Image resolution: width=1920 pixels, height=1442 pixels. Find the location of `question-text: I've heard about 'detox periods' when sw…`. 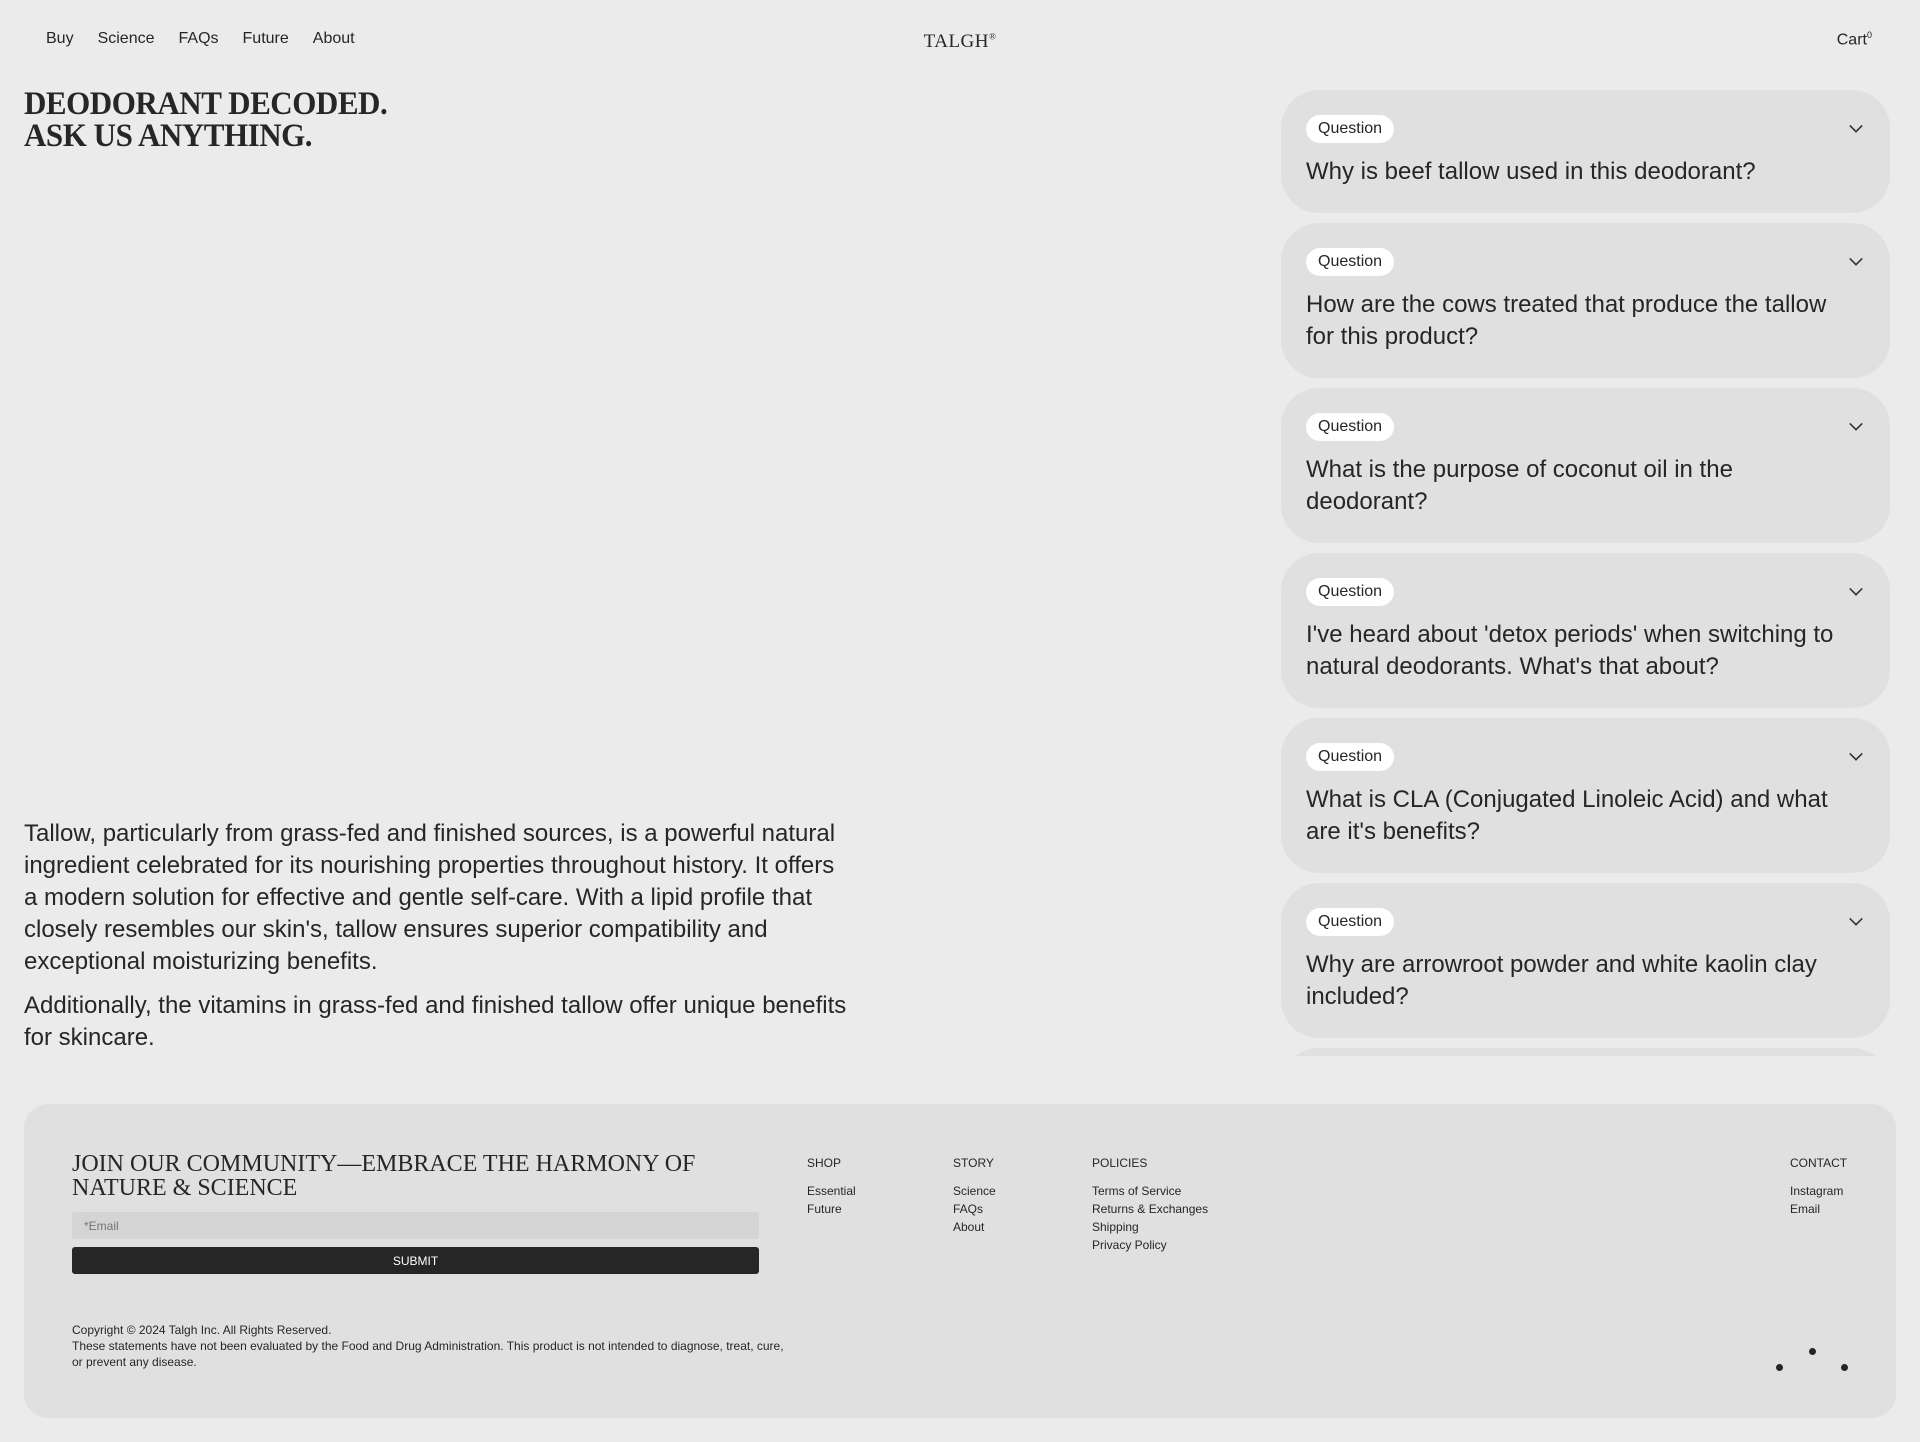

question-text: I've heard about 'detox periods' when sw… is located at coordinates (1570, 650).